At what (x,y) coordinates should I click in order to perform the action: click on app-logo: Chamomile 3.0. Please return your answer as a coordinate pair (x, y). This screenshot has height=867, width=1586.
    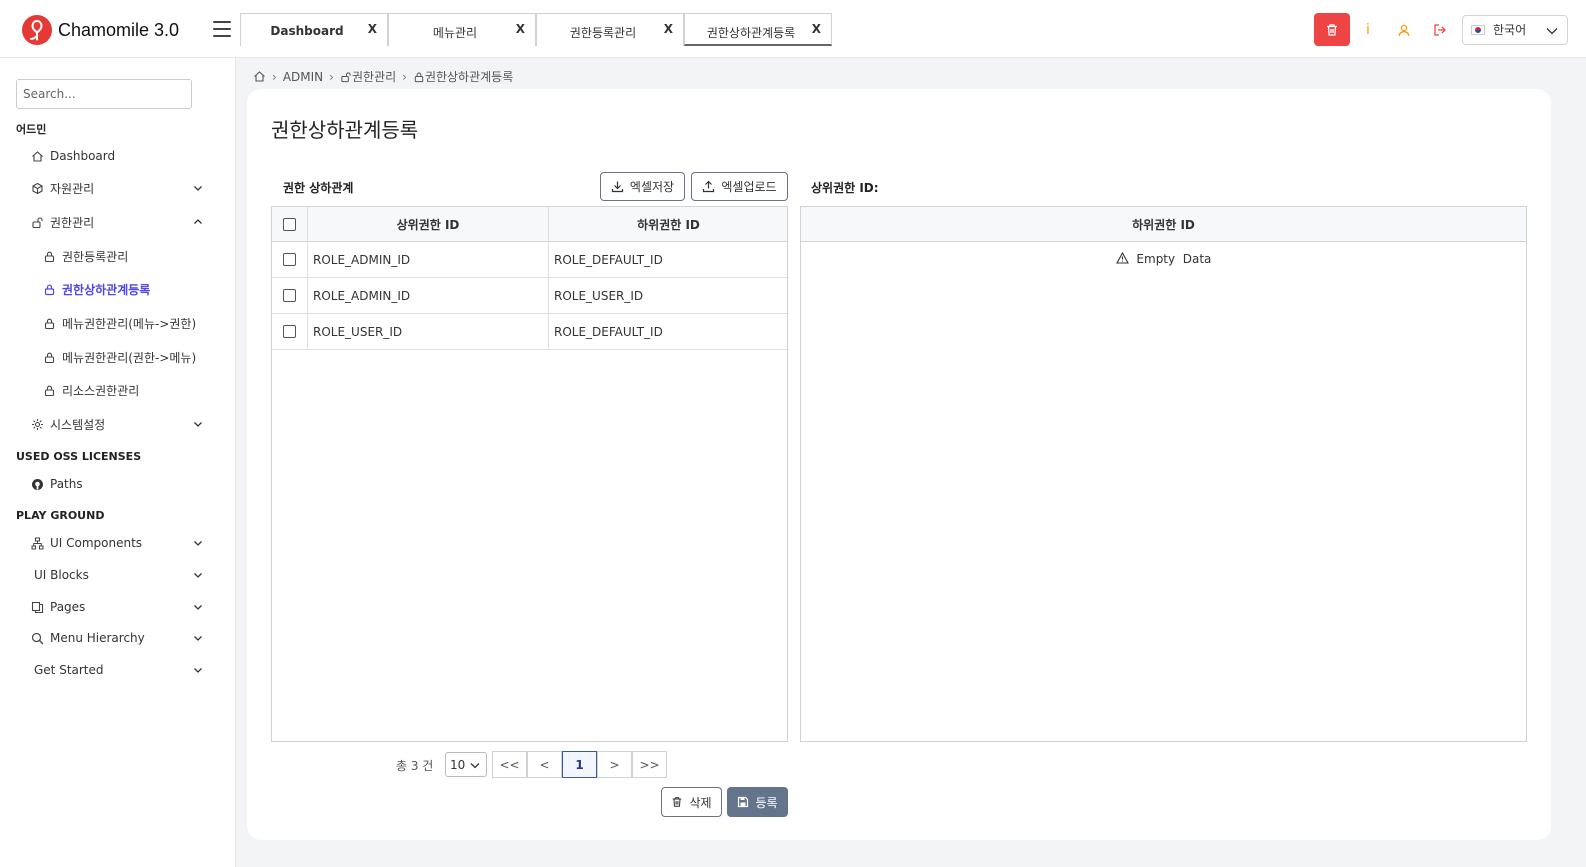
    Looking at the image, I should click on (100, 30).